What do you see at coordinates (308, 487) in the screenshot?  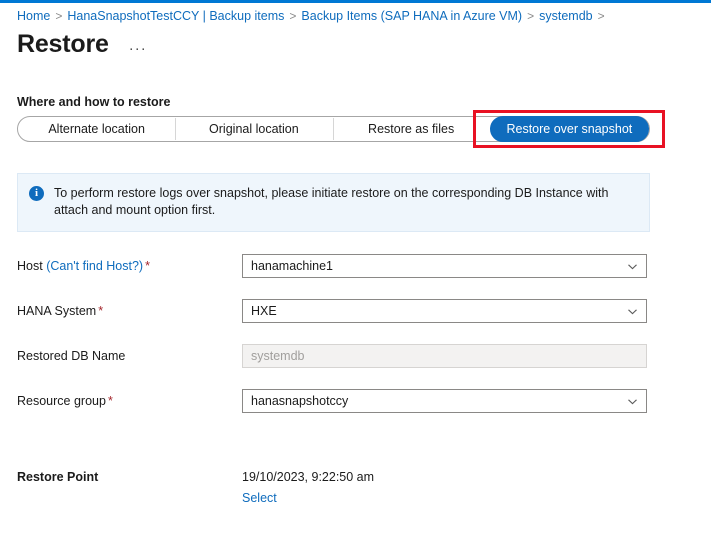 I see `restore-point-body: 19/10/2023, 9:22:50 am Select` at bounding box center [308, 487].